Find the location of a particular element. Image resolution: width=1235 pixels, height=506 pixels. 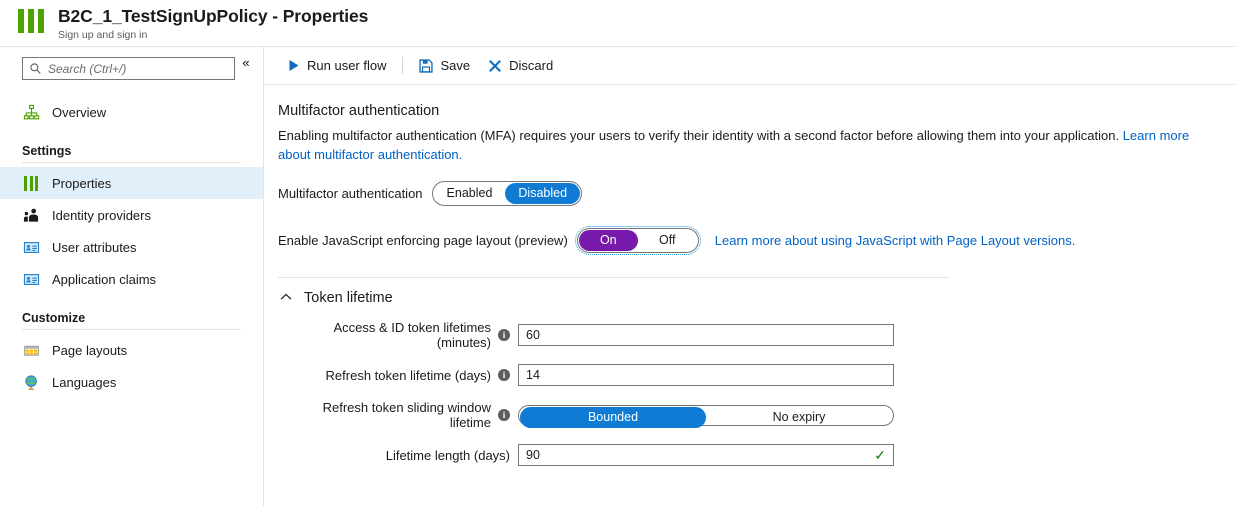

identity-providers-icon is located at coordinates (31, 215).